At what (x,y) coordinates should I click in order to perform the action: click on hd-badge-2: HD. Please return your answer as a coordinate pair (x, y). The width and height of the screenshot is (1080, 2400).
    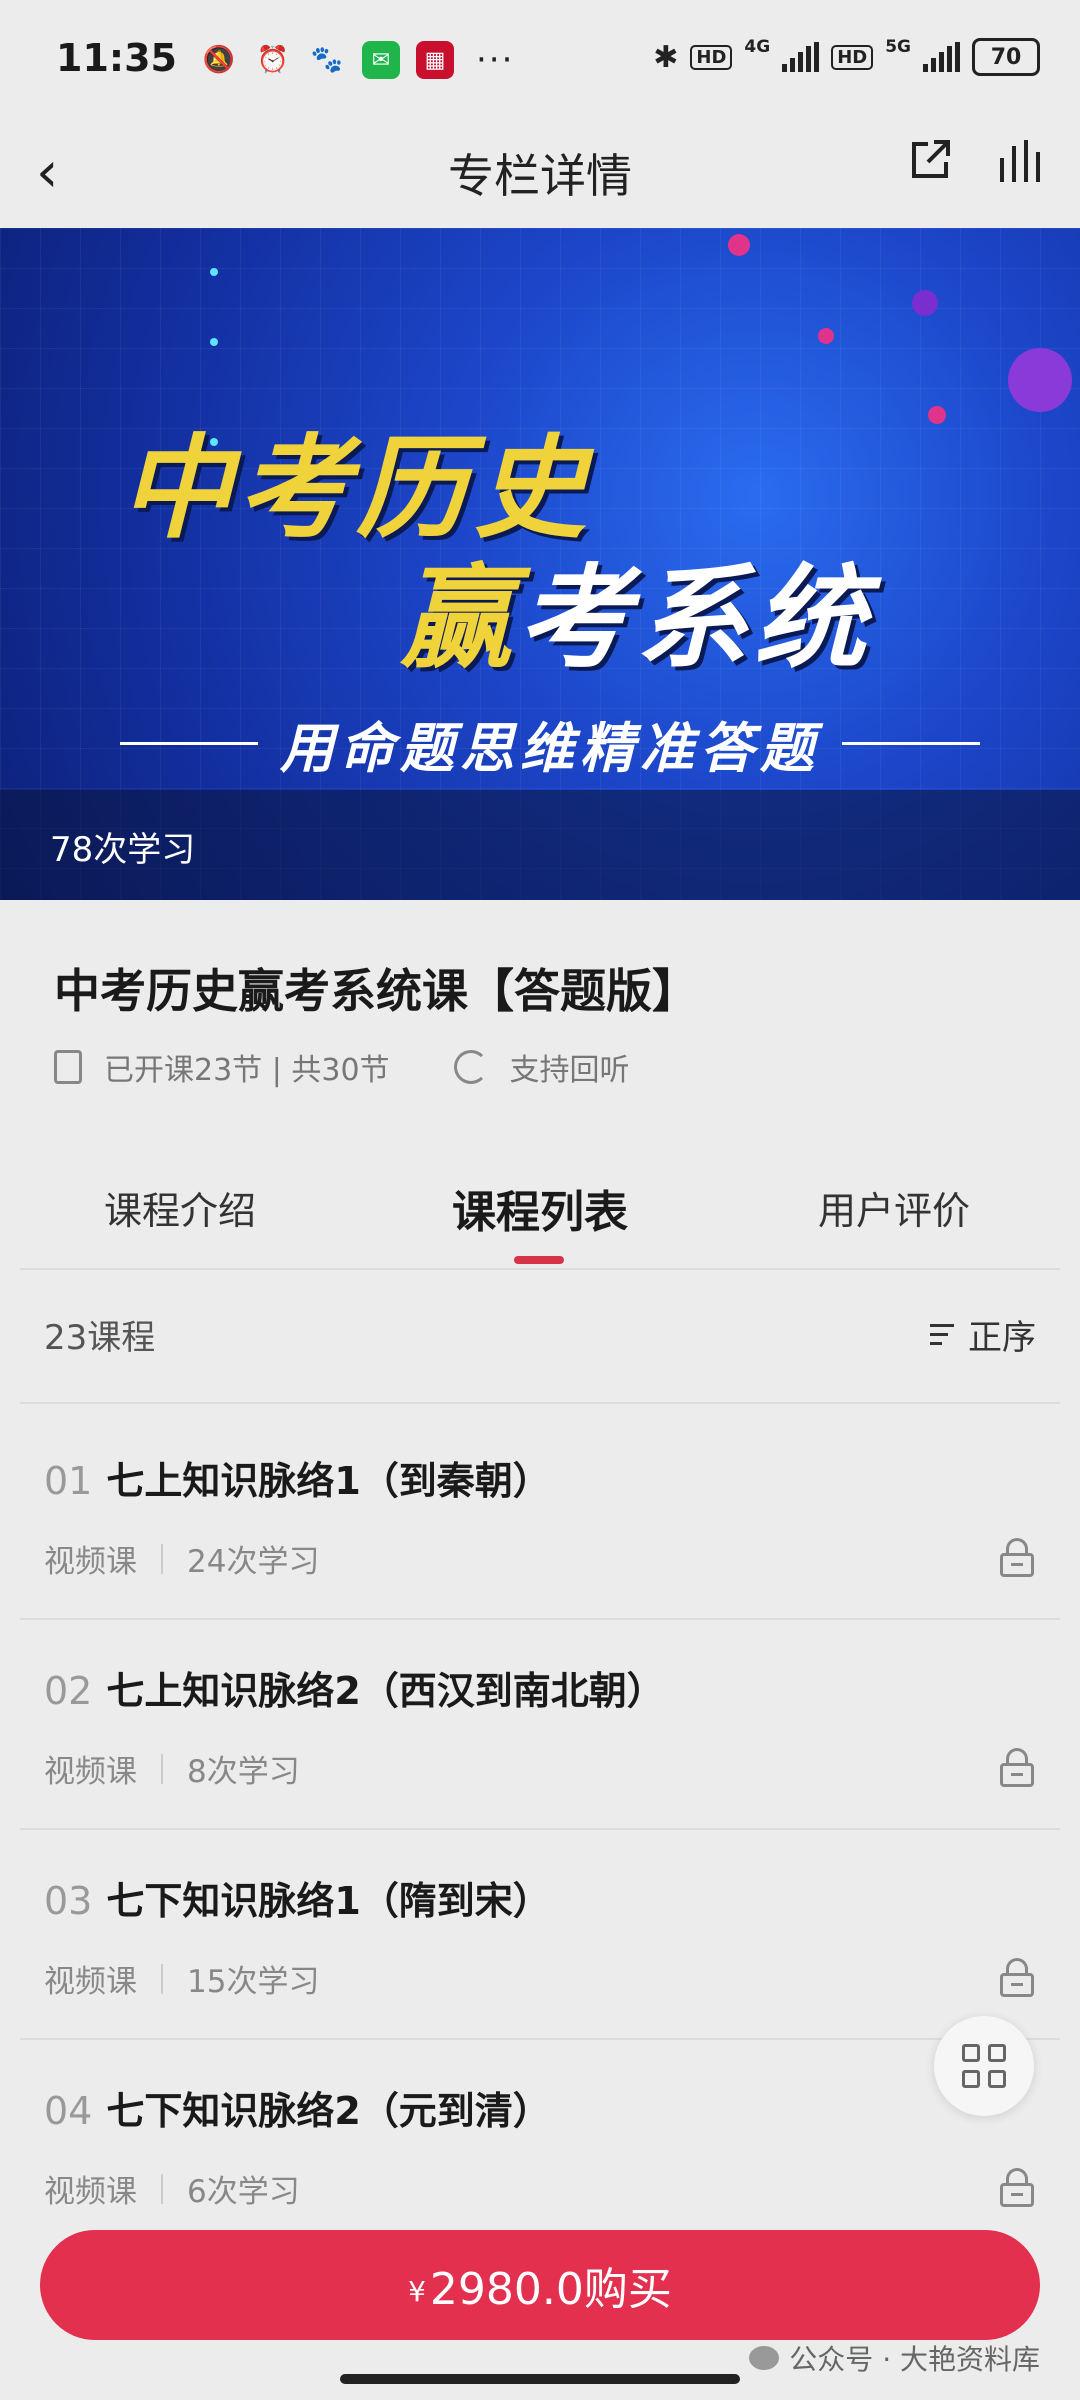
    Looking at the image, I should click on (852, 57).